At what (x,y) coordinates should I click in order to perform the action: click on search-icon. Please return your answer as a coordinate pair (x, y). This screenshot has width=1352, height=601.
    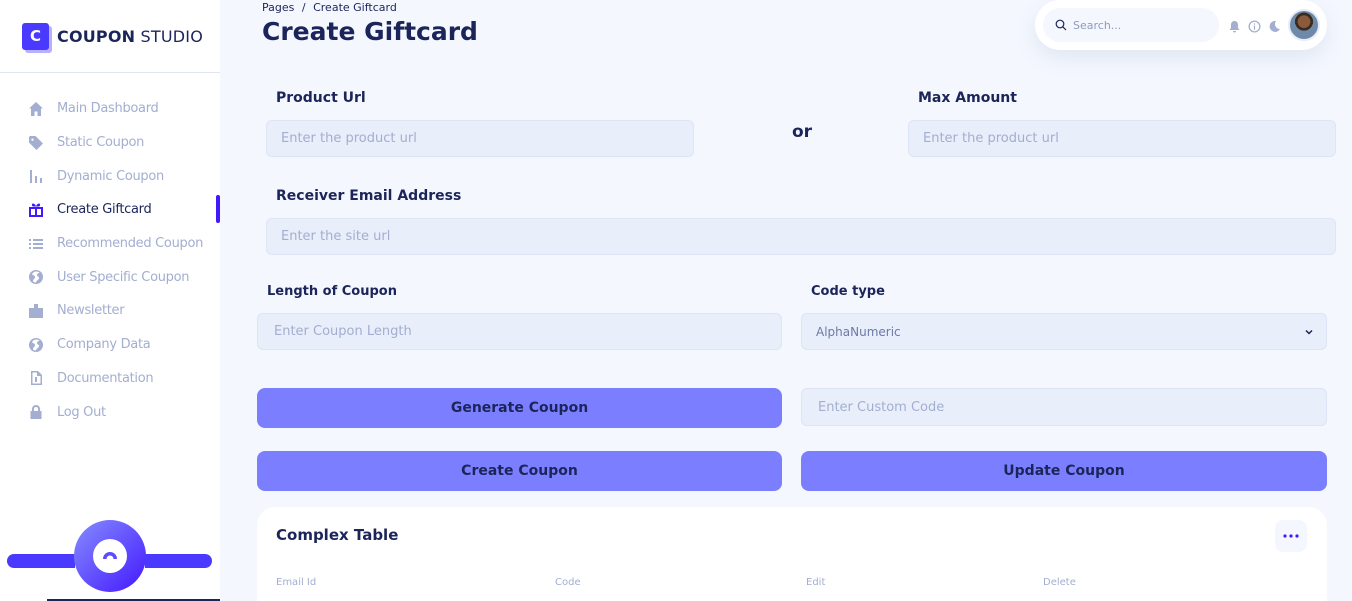
    Looking at the image, I should click on (1061, 25).